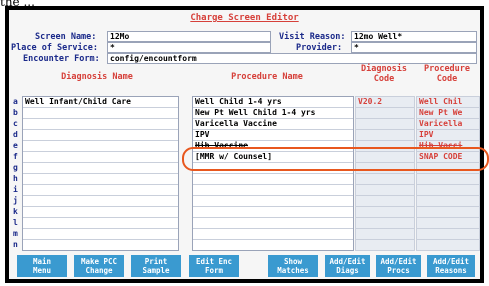 The width and height of the screenshot is (489, 286). What do you see at coordinates (414, 36) in the screenshot?
I see `visit-reason-field: 12mo Well*` at bounding box center [414, 36].